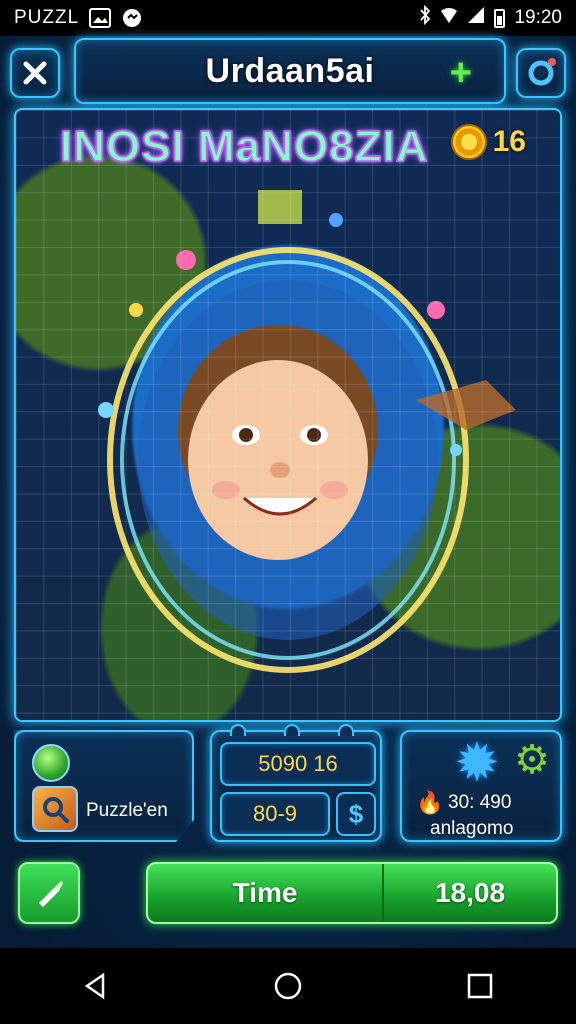 The height and width of the screenshot is (1024, 576). Describe the element at coordinates (480, 802) in the screenshot. I see `reward-value: 30: 490` at that location.